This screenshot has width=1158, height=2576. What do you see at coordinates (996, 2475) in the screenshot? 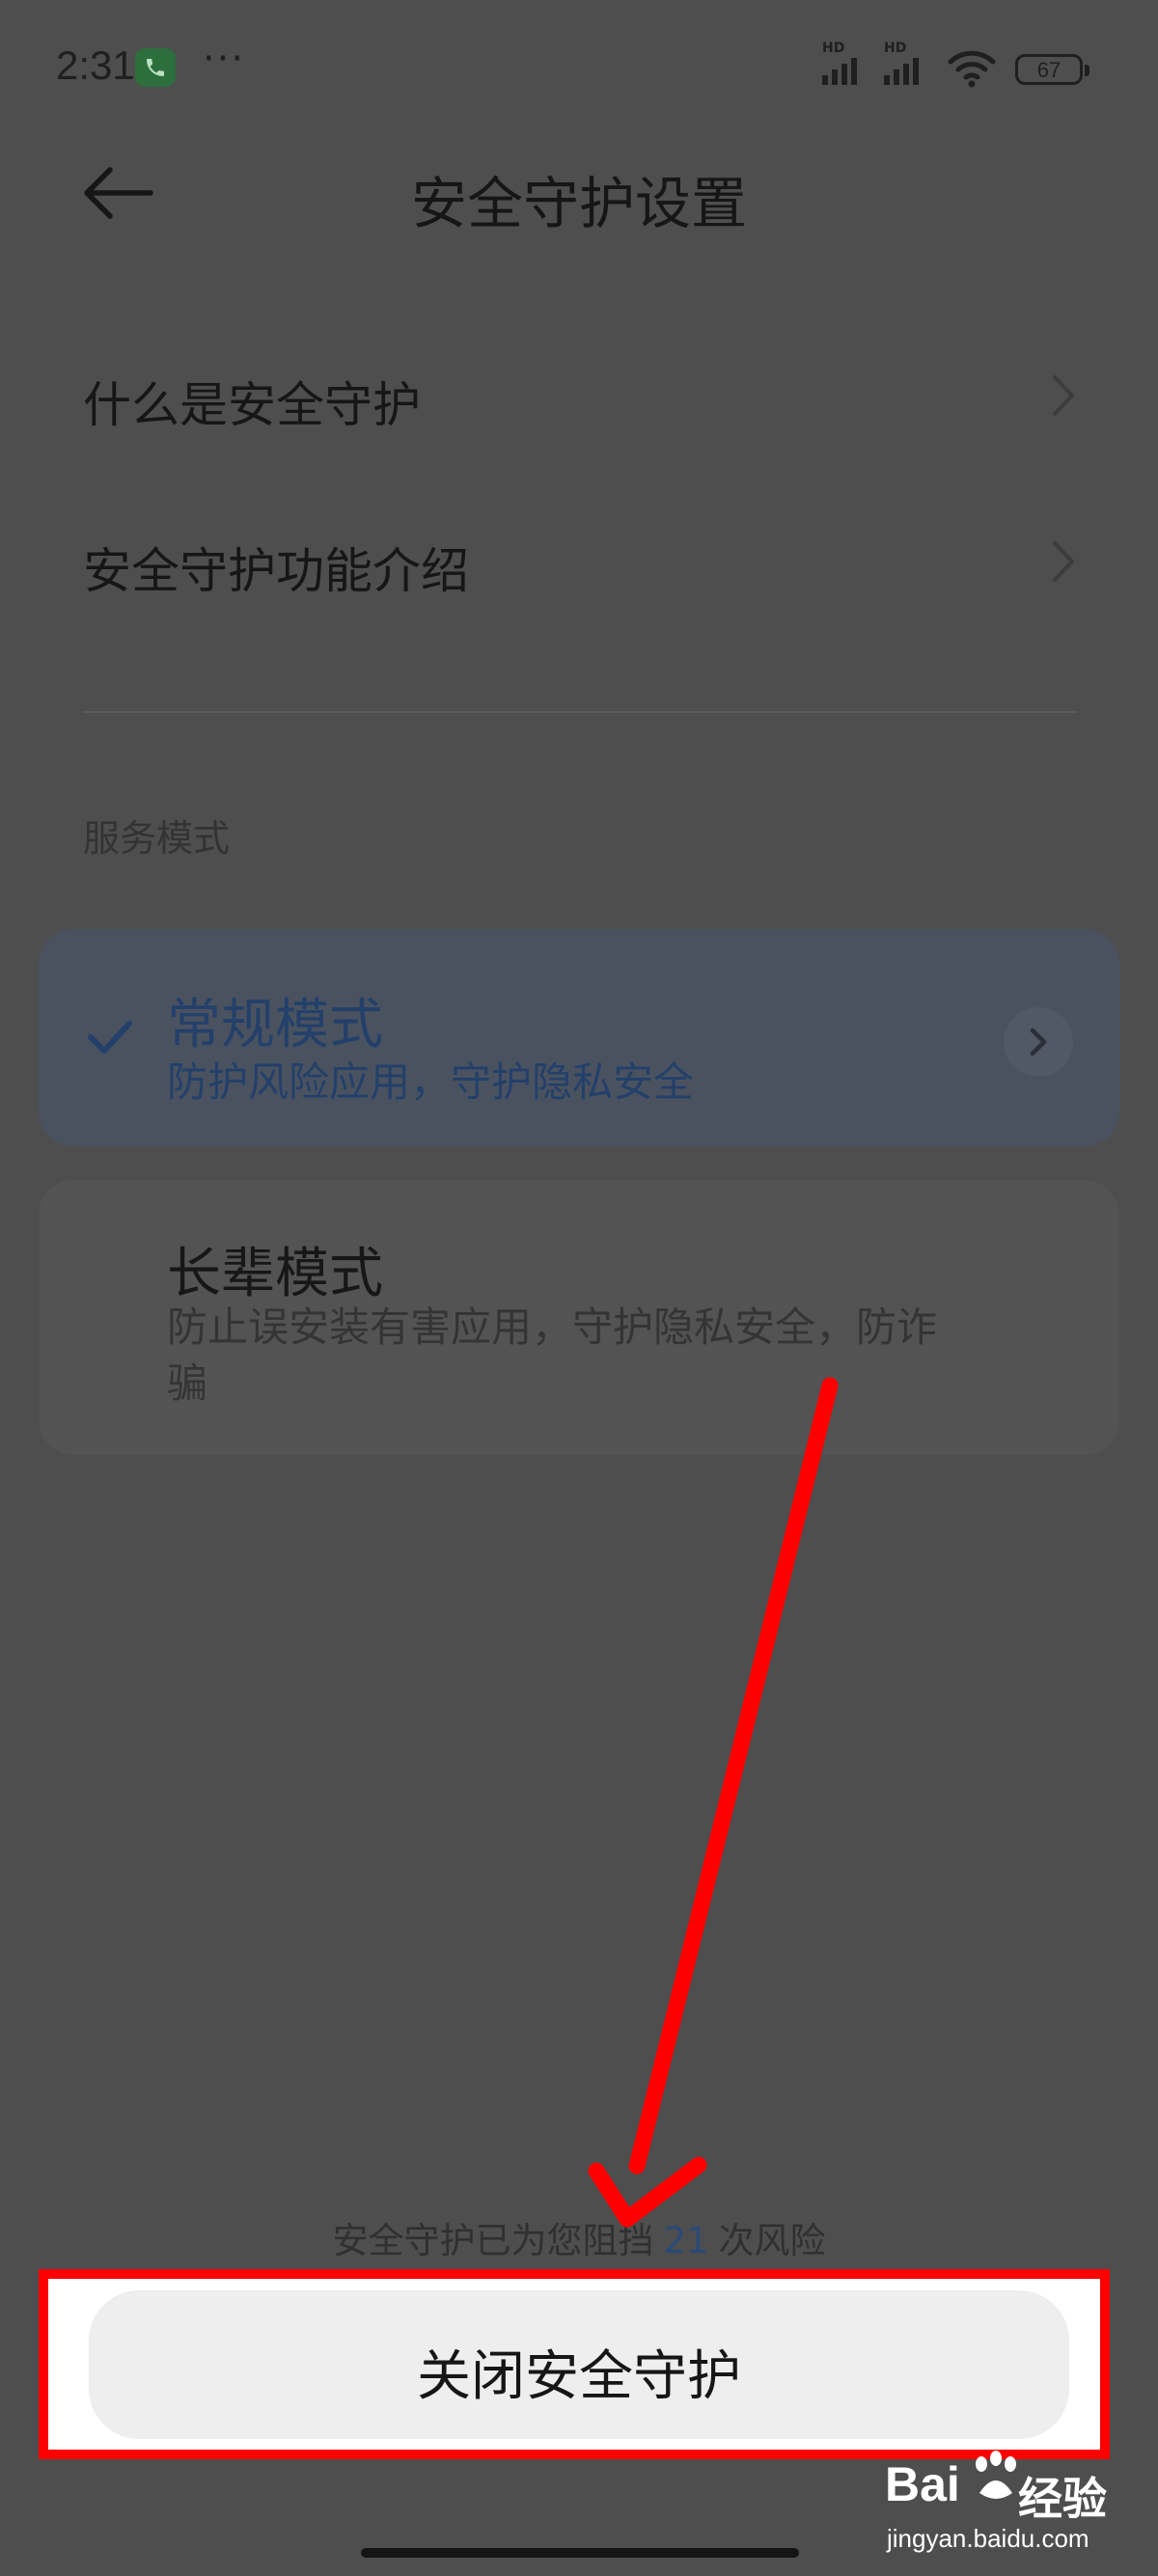
I see `paw-logo-icon` at bounding box center [996, 2475].